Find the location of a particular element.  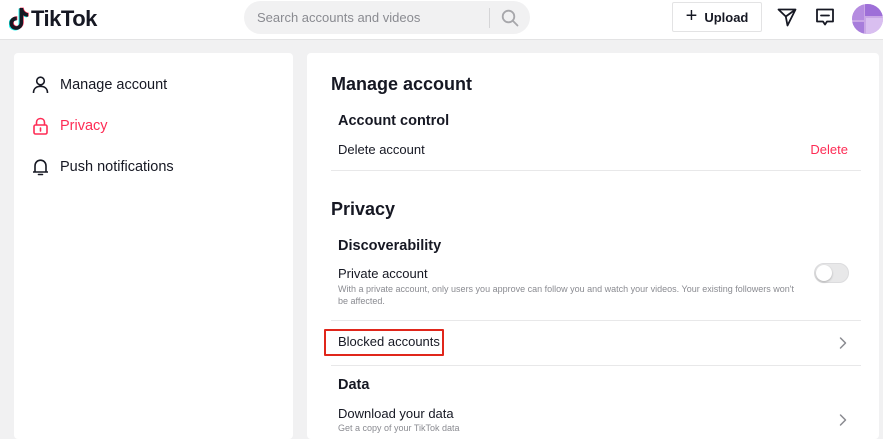

search-icon is located at coordinates (510, 17).